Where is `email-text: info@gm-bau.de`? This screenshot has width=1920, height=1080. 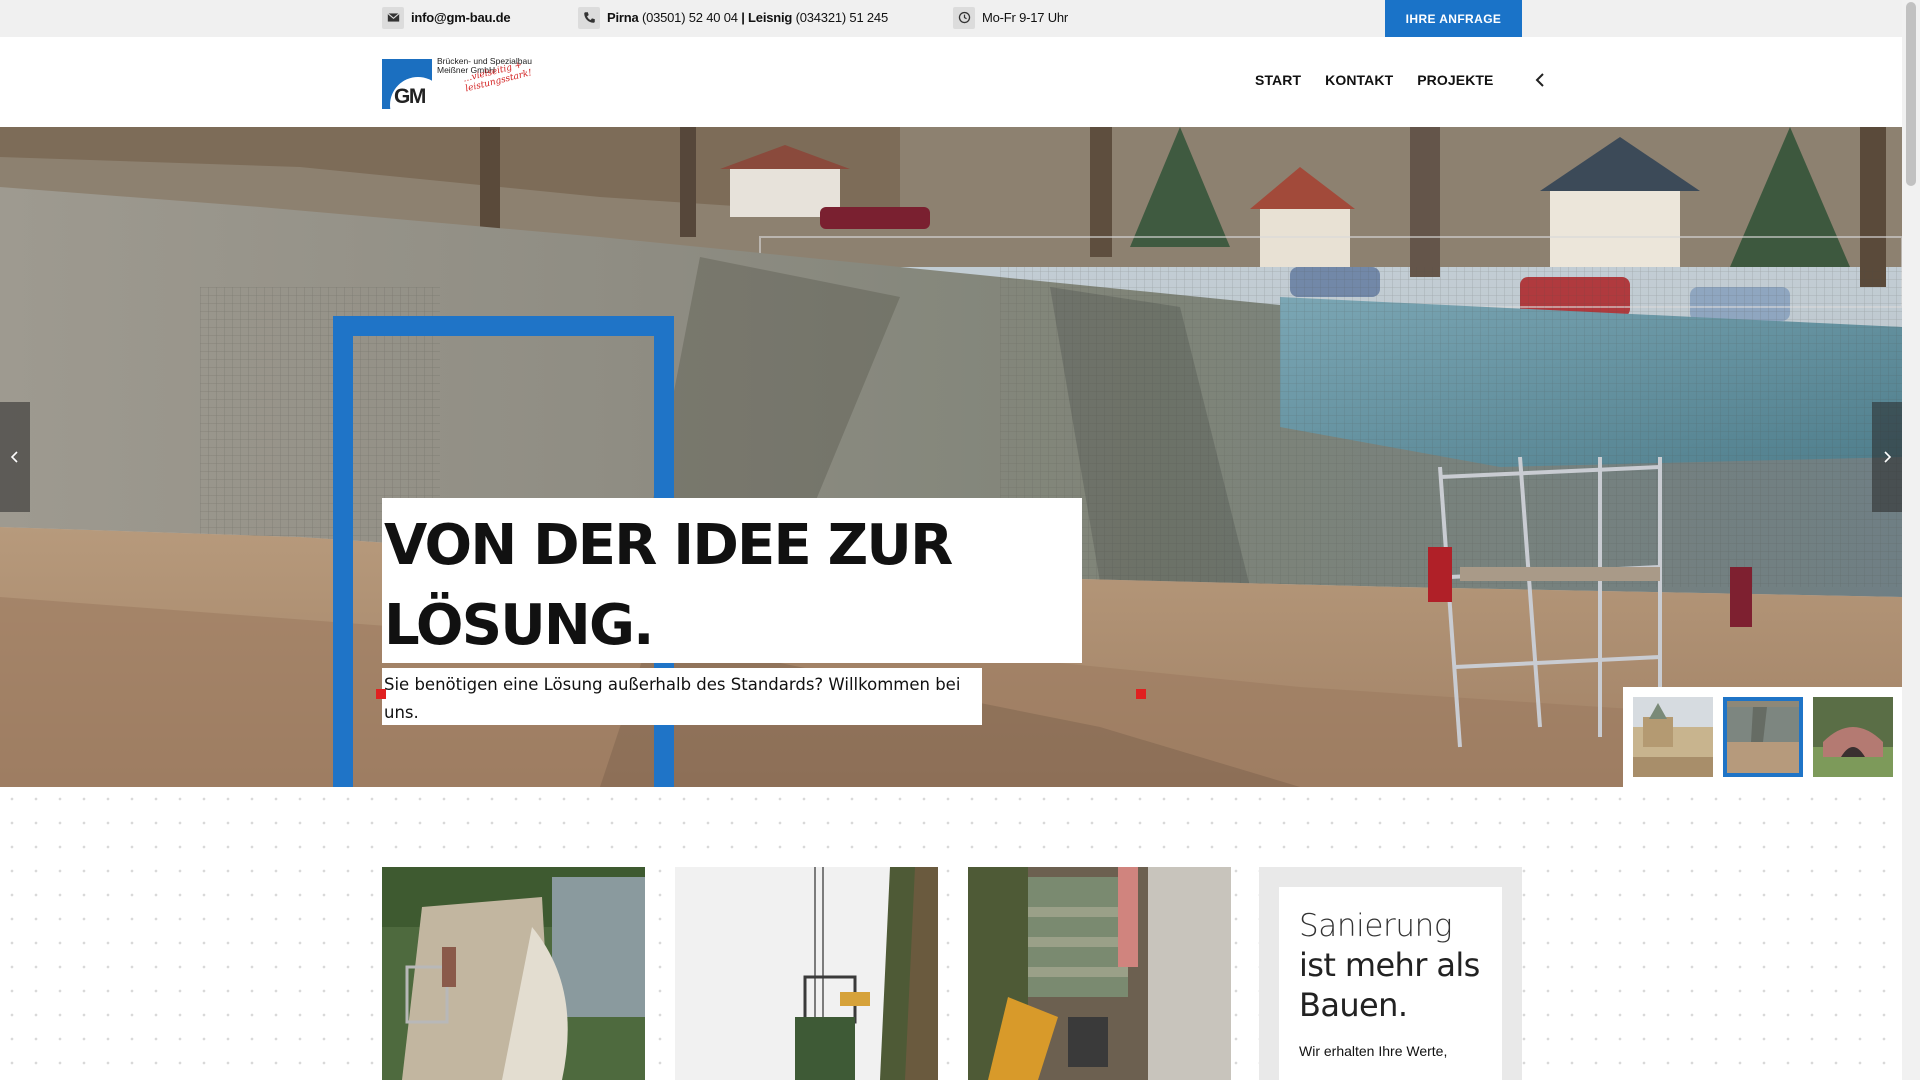
email-text: info@gm-bau.de is located at coordinates (461, 17).